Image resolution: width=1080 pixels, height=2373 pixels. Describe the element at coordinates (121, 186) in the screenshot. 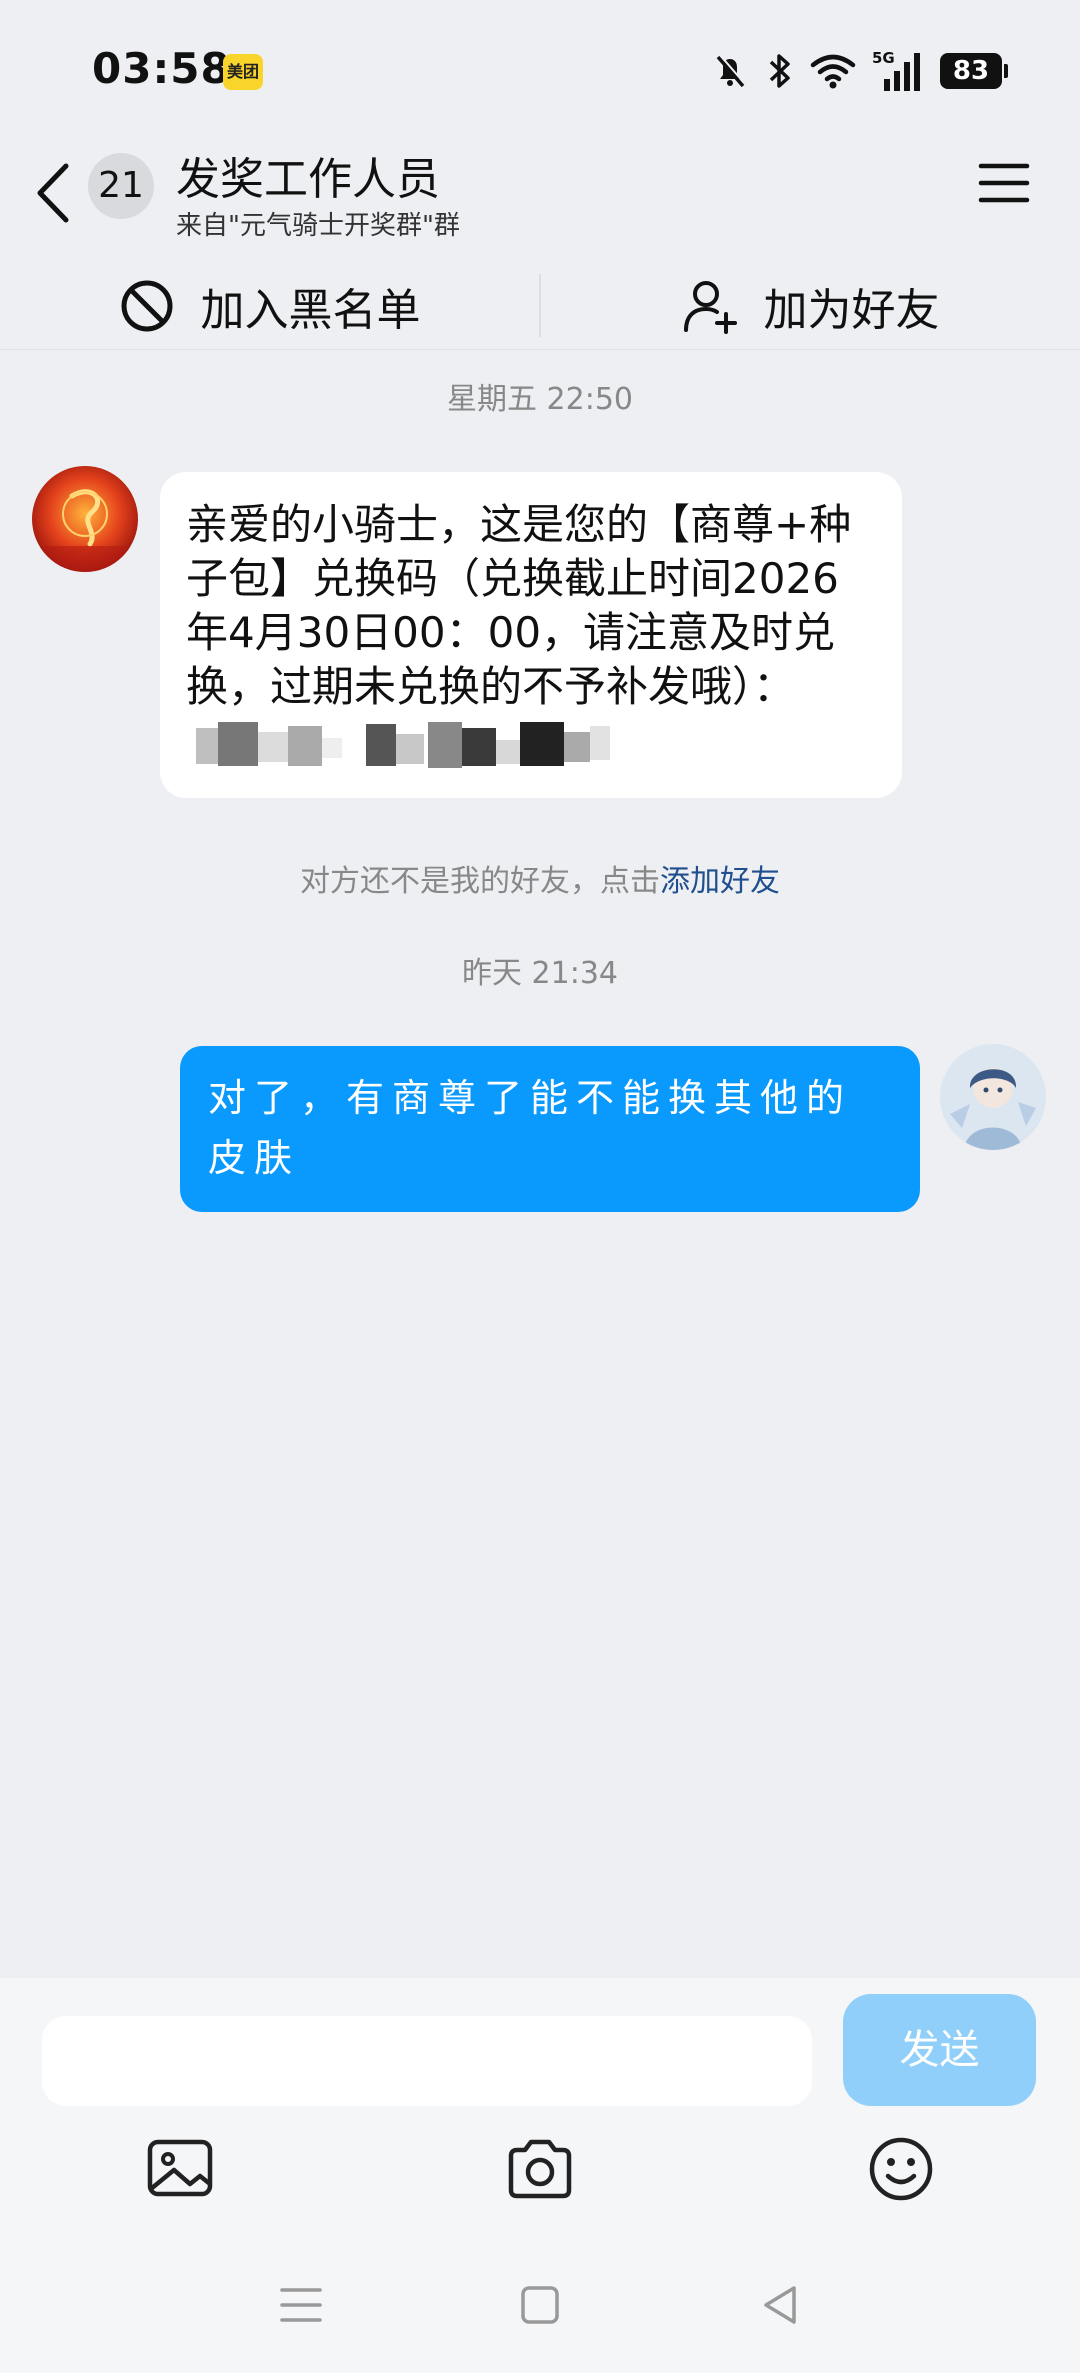

I see `unread-count-badge: 21` at that location.